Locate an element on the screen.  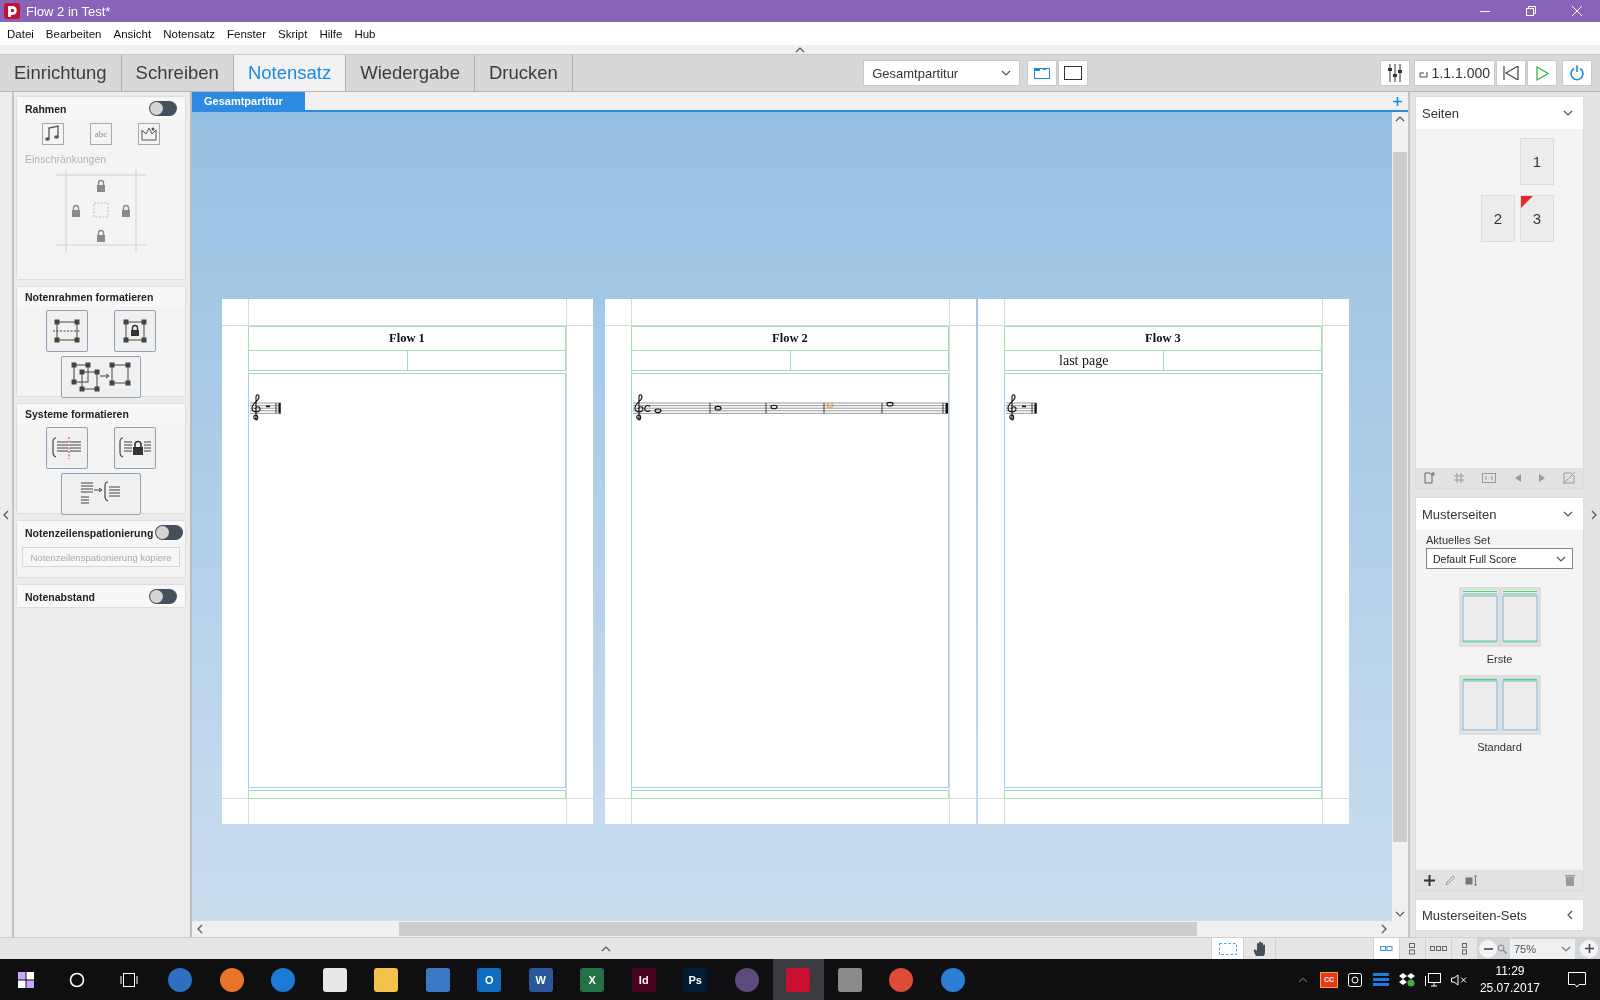
frame-lock-icon is located at coordinates (135, 331).